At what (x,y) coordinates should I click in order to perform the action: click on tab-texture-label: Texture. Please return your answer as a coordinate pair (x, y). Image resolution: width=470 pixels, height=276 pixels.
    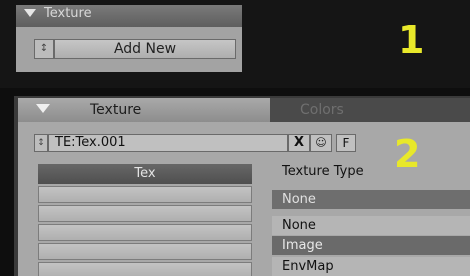
    Looking at the image, I should click on (116, 110).